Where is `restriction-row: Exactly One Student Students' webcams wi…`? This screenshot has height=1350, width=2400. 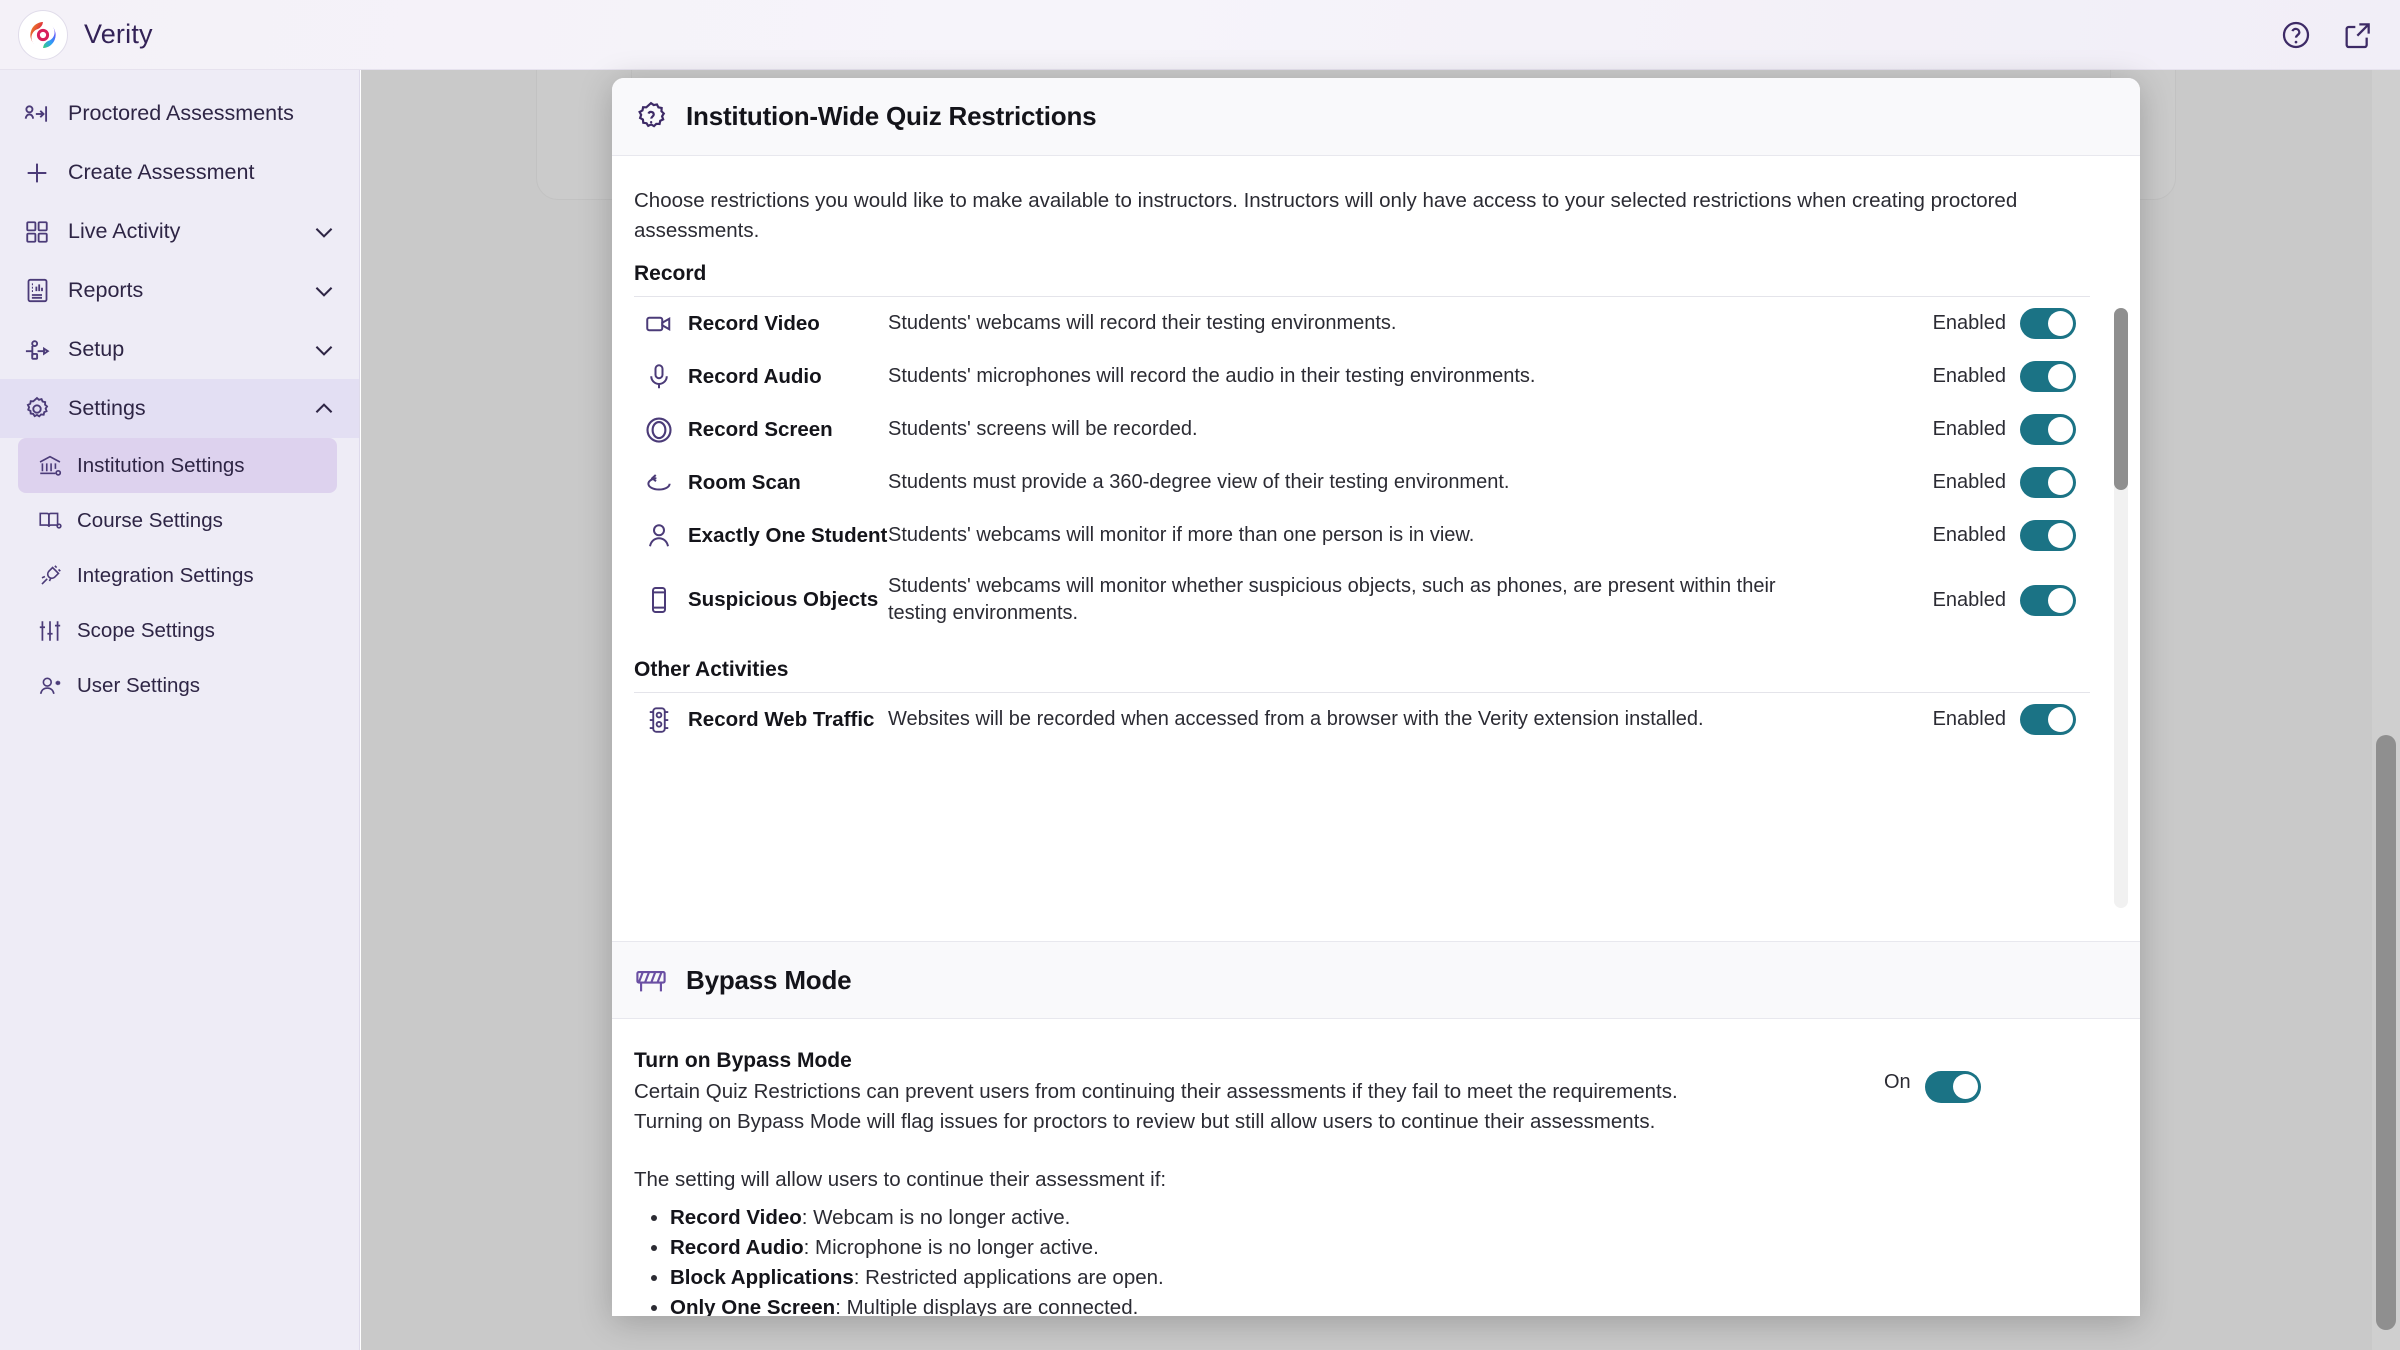 restriction-row: Exactly One Student Students' webcams wi… is located at coordinates (1362, 535).